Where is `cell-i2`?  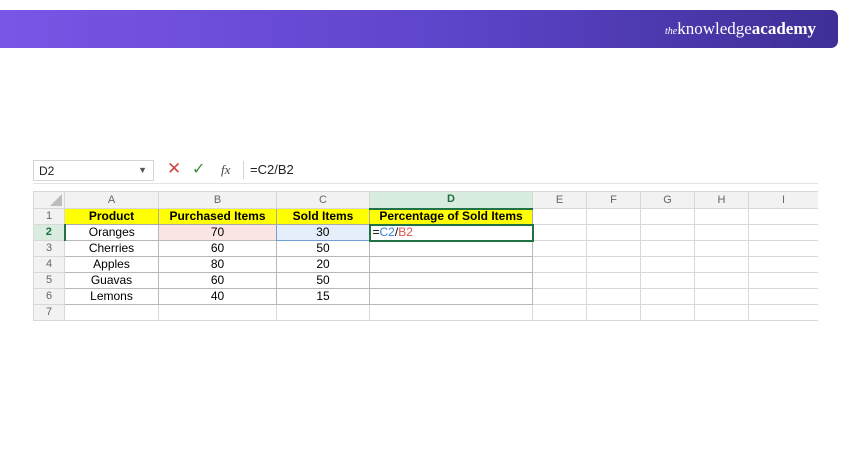 cell-i2 is located at coordinates (783, 233).